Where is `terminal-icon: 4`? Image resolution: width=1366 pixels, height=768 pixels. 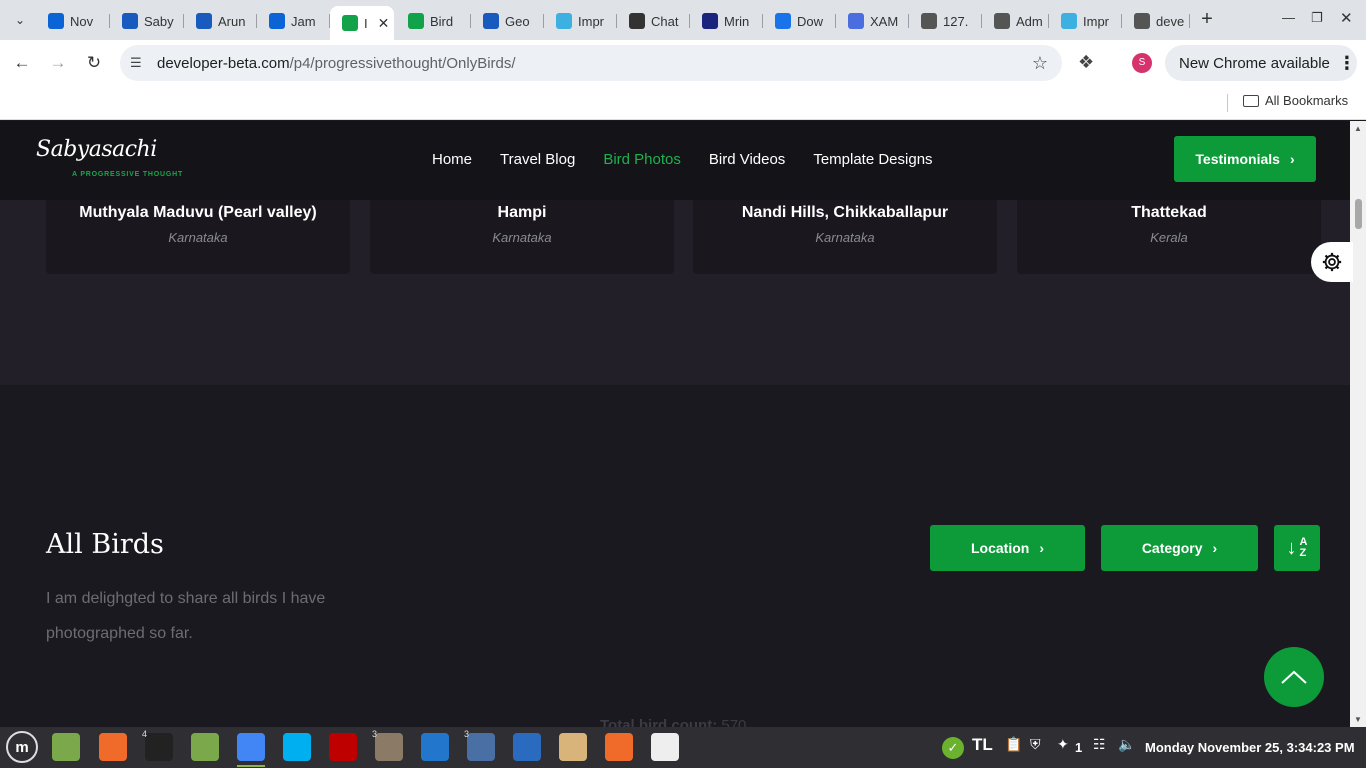 terminal-icon: 4 is located at coordinates (157, 745).